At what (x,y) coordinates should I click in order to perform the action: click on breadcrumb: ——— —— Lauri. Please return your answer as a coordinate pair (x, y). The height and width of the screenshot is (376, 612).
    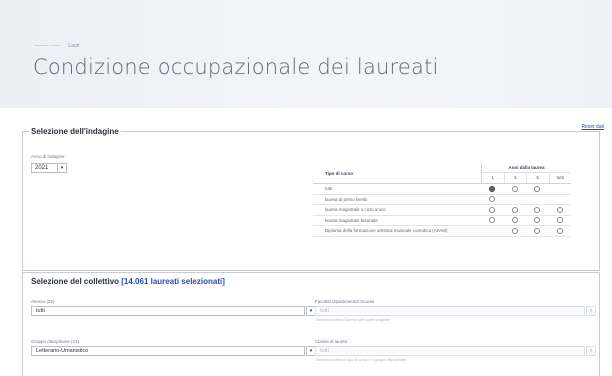
    Looking at the image, I should click on (57, 46).